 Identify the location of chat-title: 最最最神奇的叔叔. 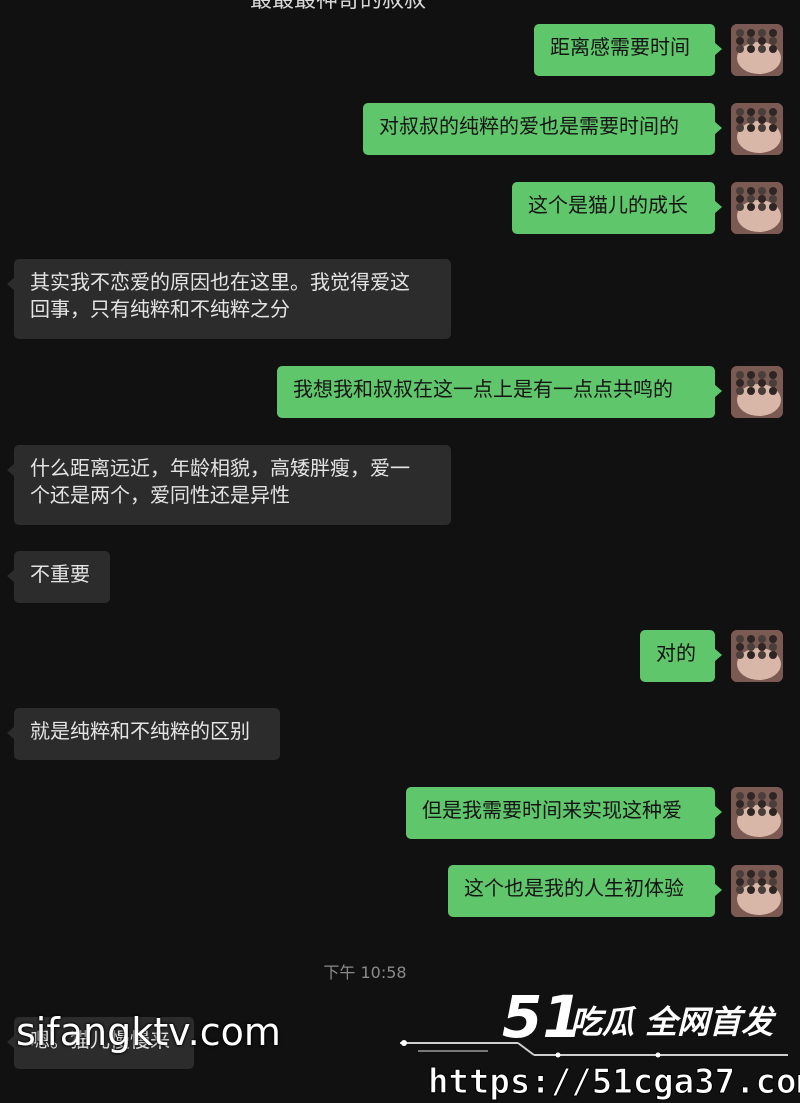
(338, 6).